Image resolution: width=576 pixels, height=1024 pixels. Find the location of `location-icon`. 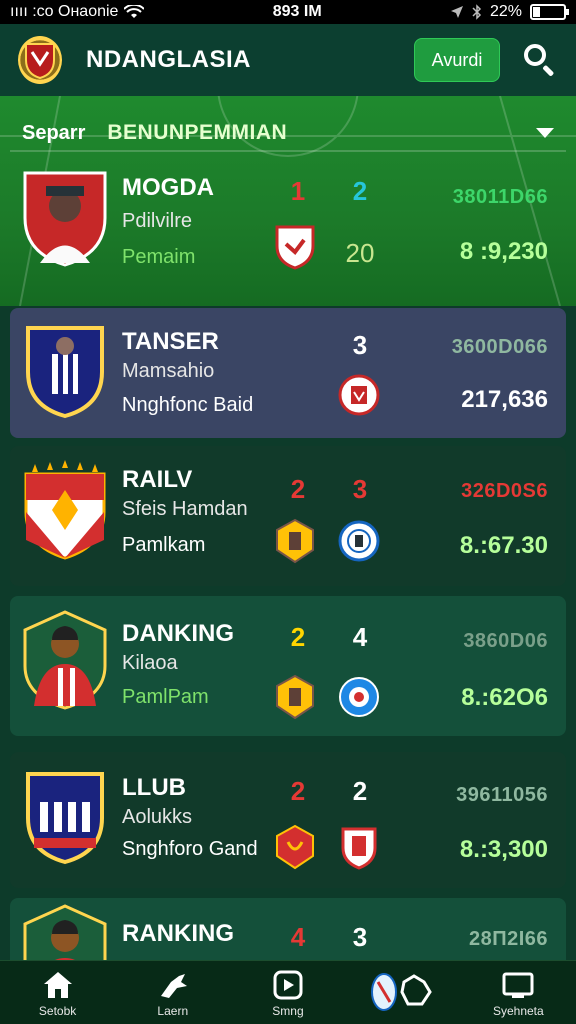

location-icon is located at coordinates (456, 12).